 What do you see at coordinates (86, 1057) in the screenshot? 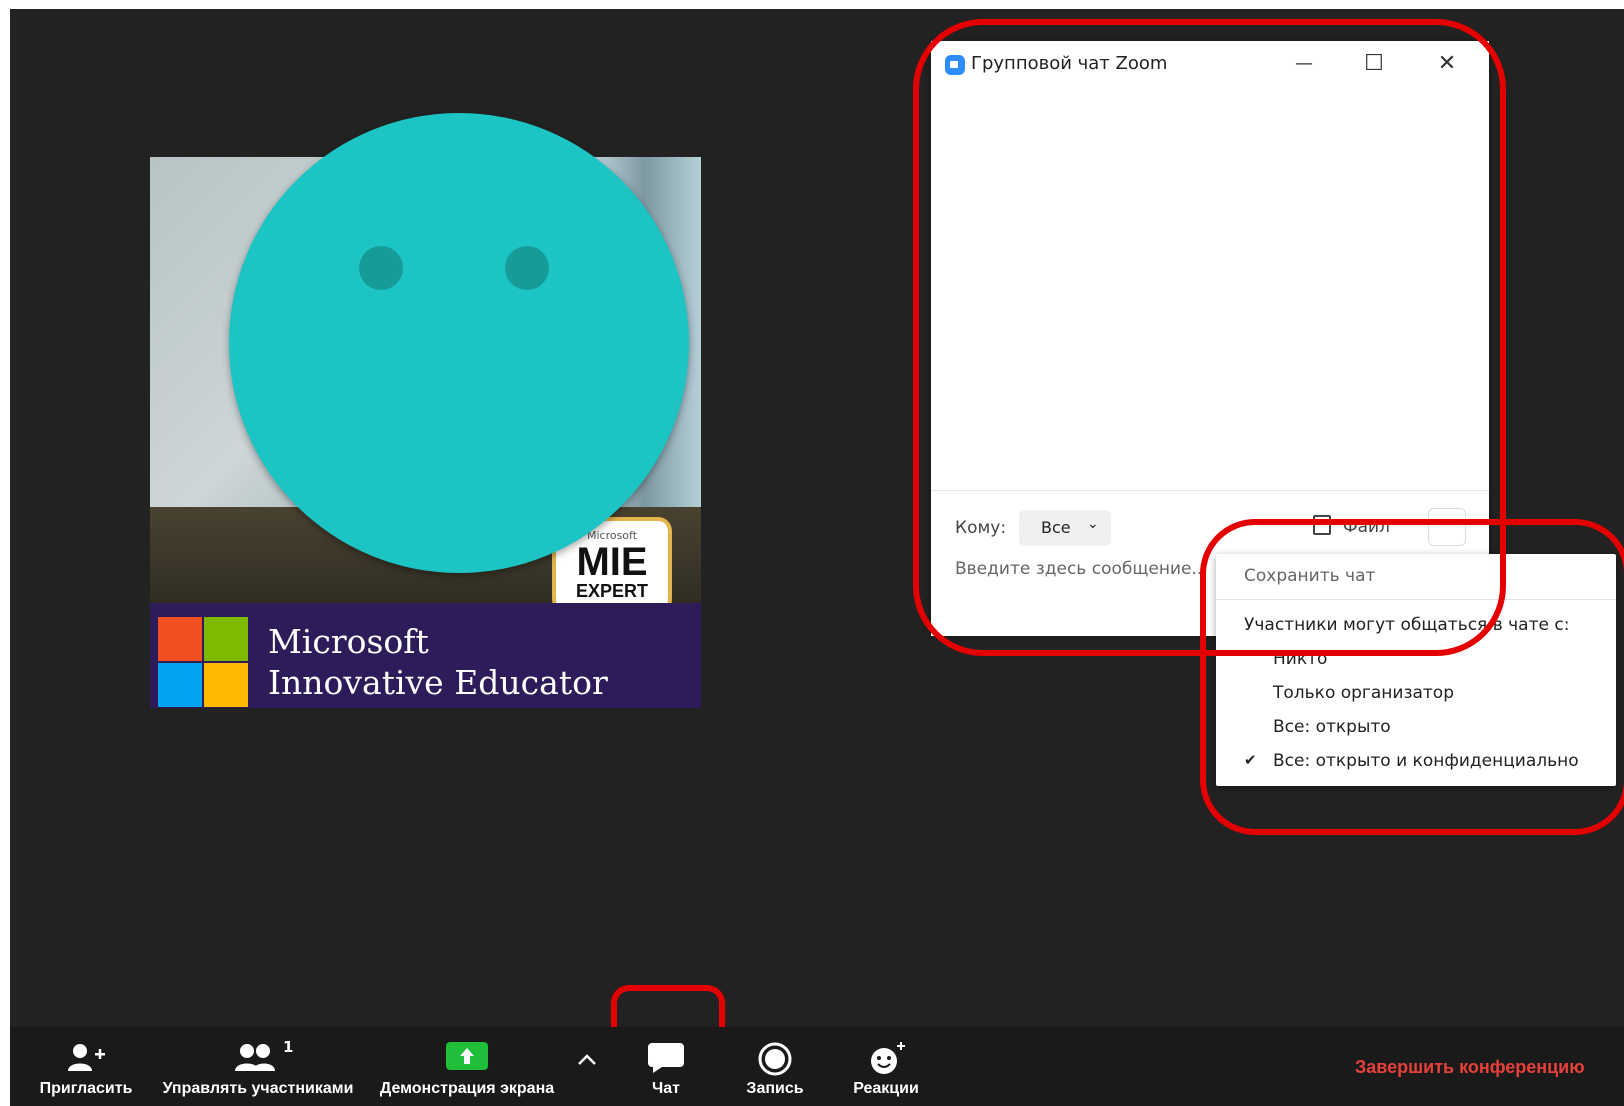
I see `add-user-icon` at bounding box center [86, 1057].